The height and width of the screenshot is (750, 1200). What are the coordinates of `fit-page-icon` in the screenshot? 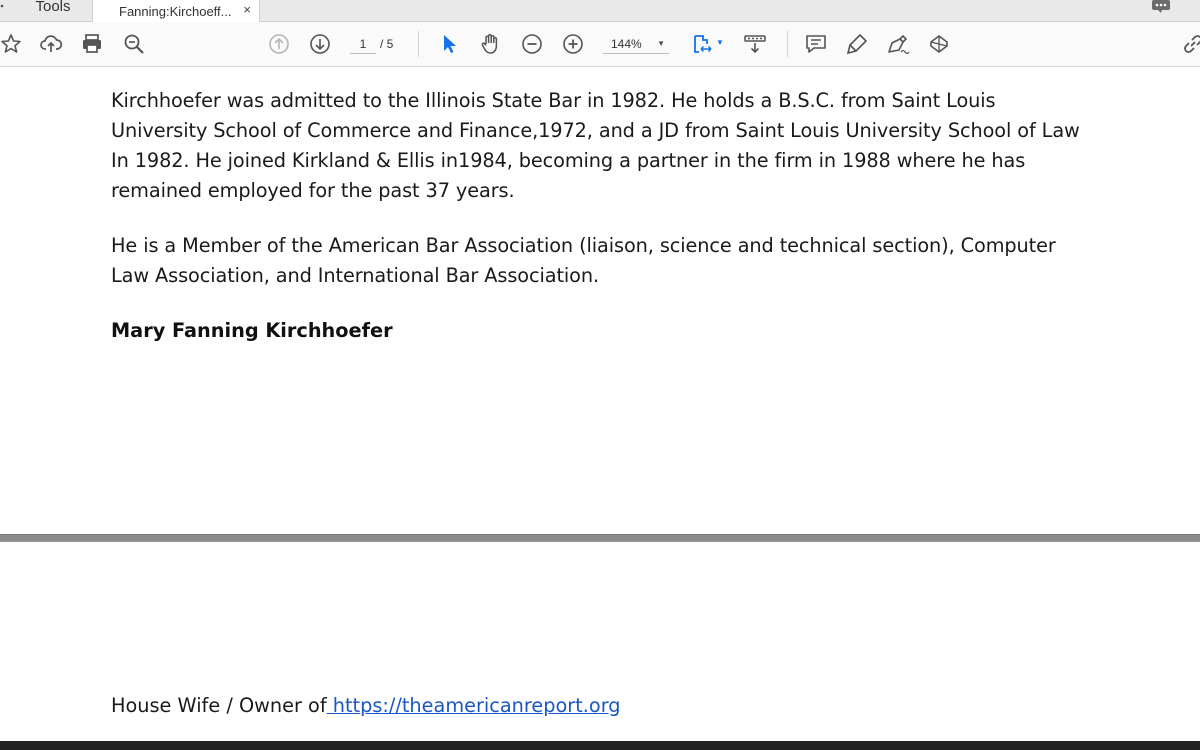 It's located at (703, 44).